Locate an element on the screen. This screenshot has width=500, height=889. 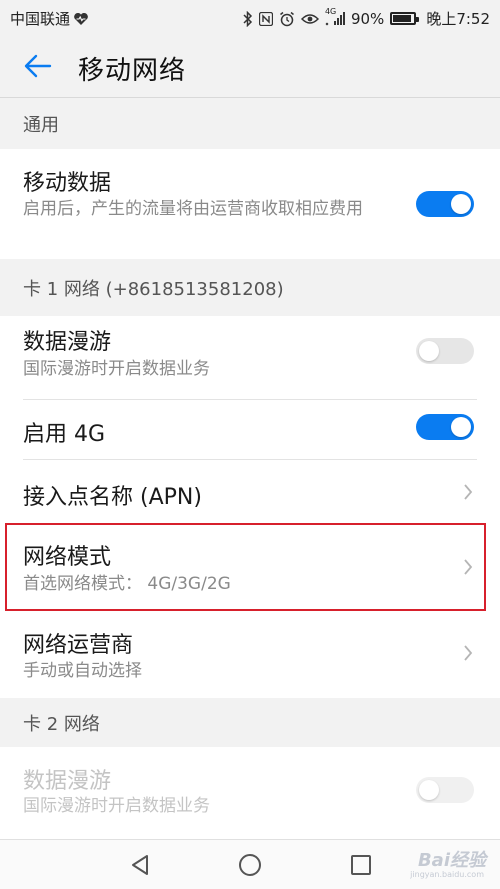
apn-title: 接入点名称 (APN) is located at coordinates (112, 497).